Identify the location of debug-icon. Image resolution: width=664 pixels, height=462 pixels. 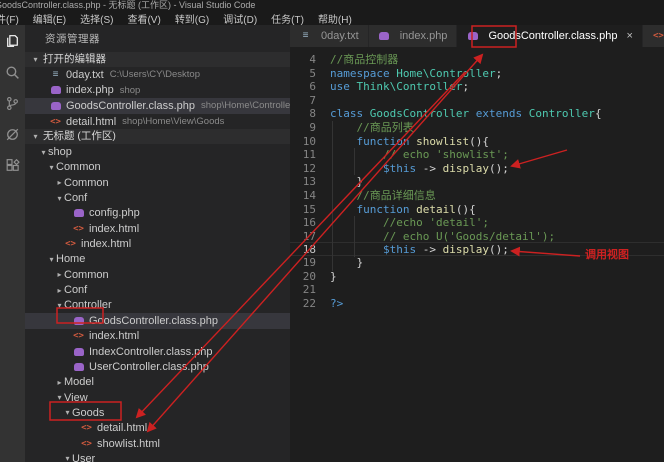
(12, 134).